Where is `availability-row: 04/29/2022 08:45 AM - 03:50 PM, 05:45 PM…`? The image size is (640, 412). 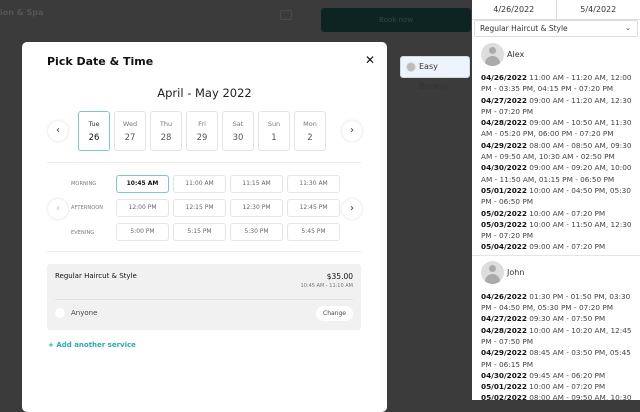 availability-row: 04/29/2022 08:45 AM - 03:50 PM, 05:45 PM… is located at coordinates (556, 358).